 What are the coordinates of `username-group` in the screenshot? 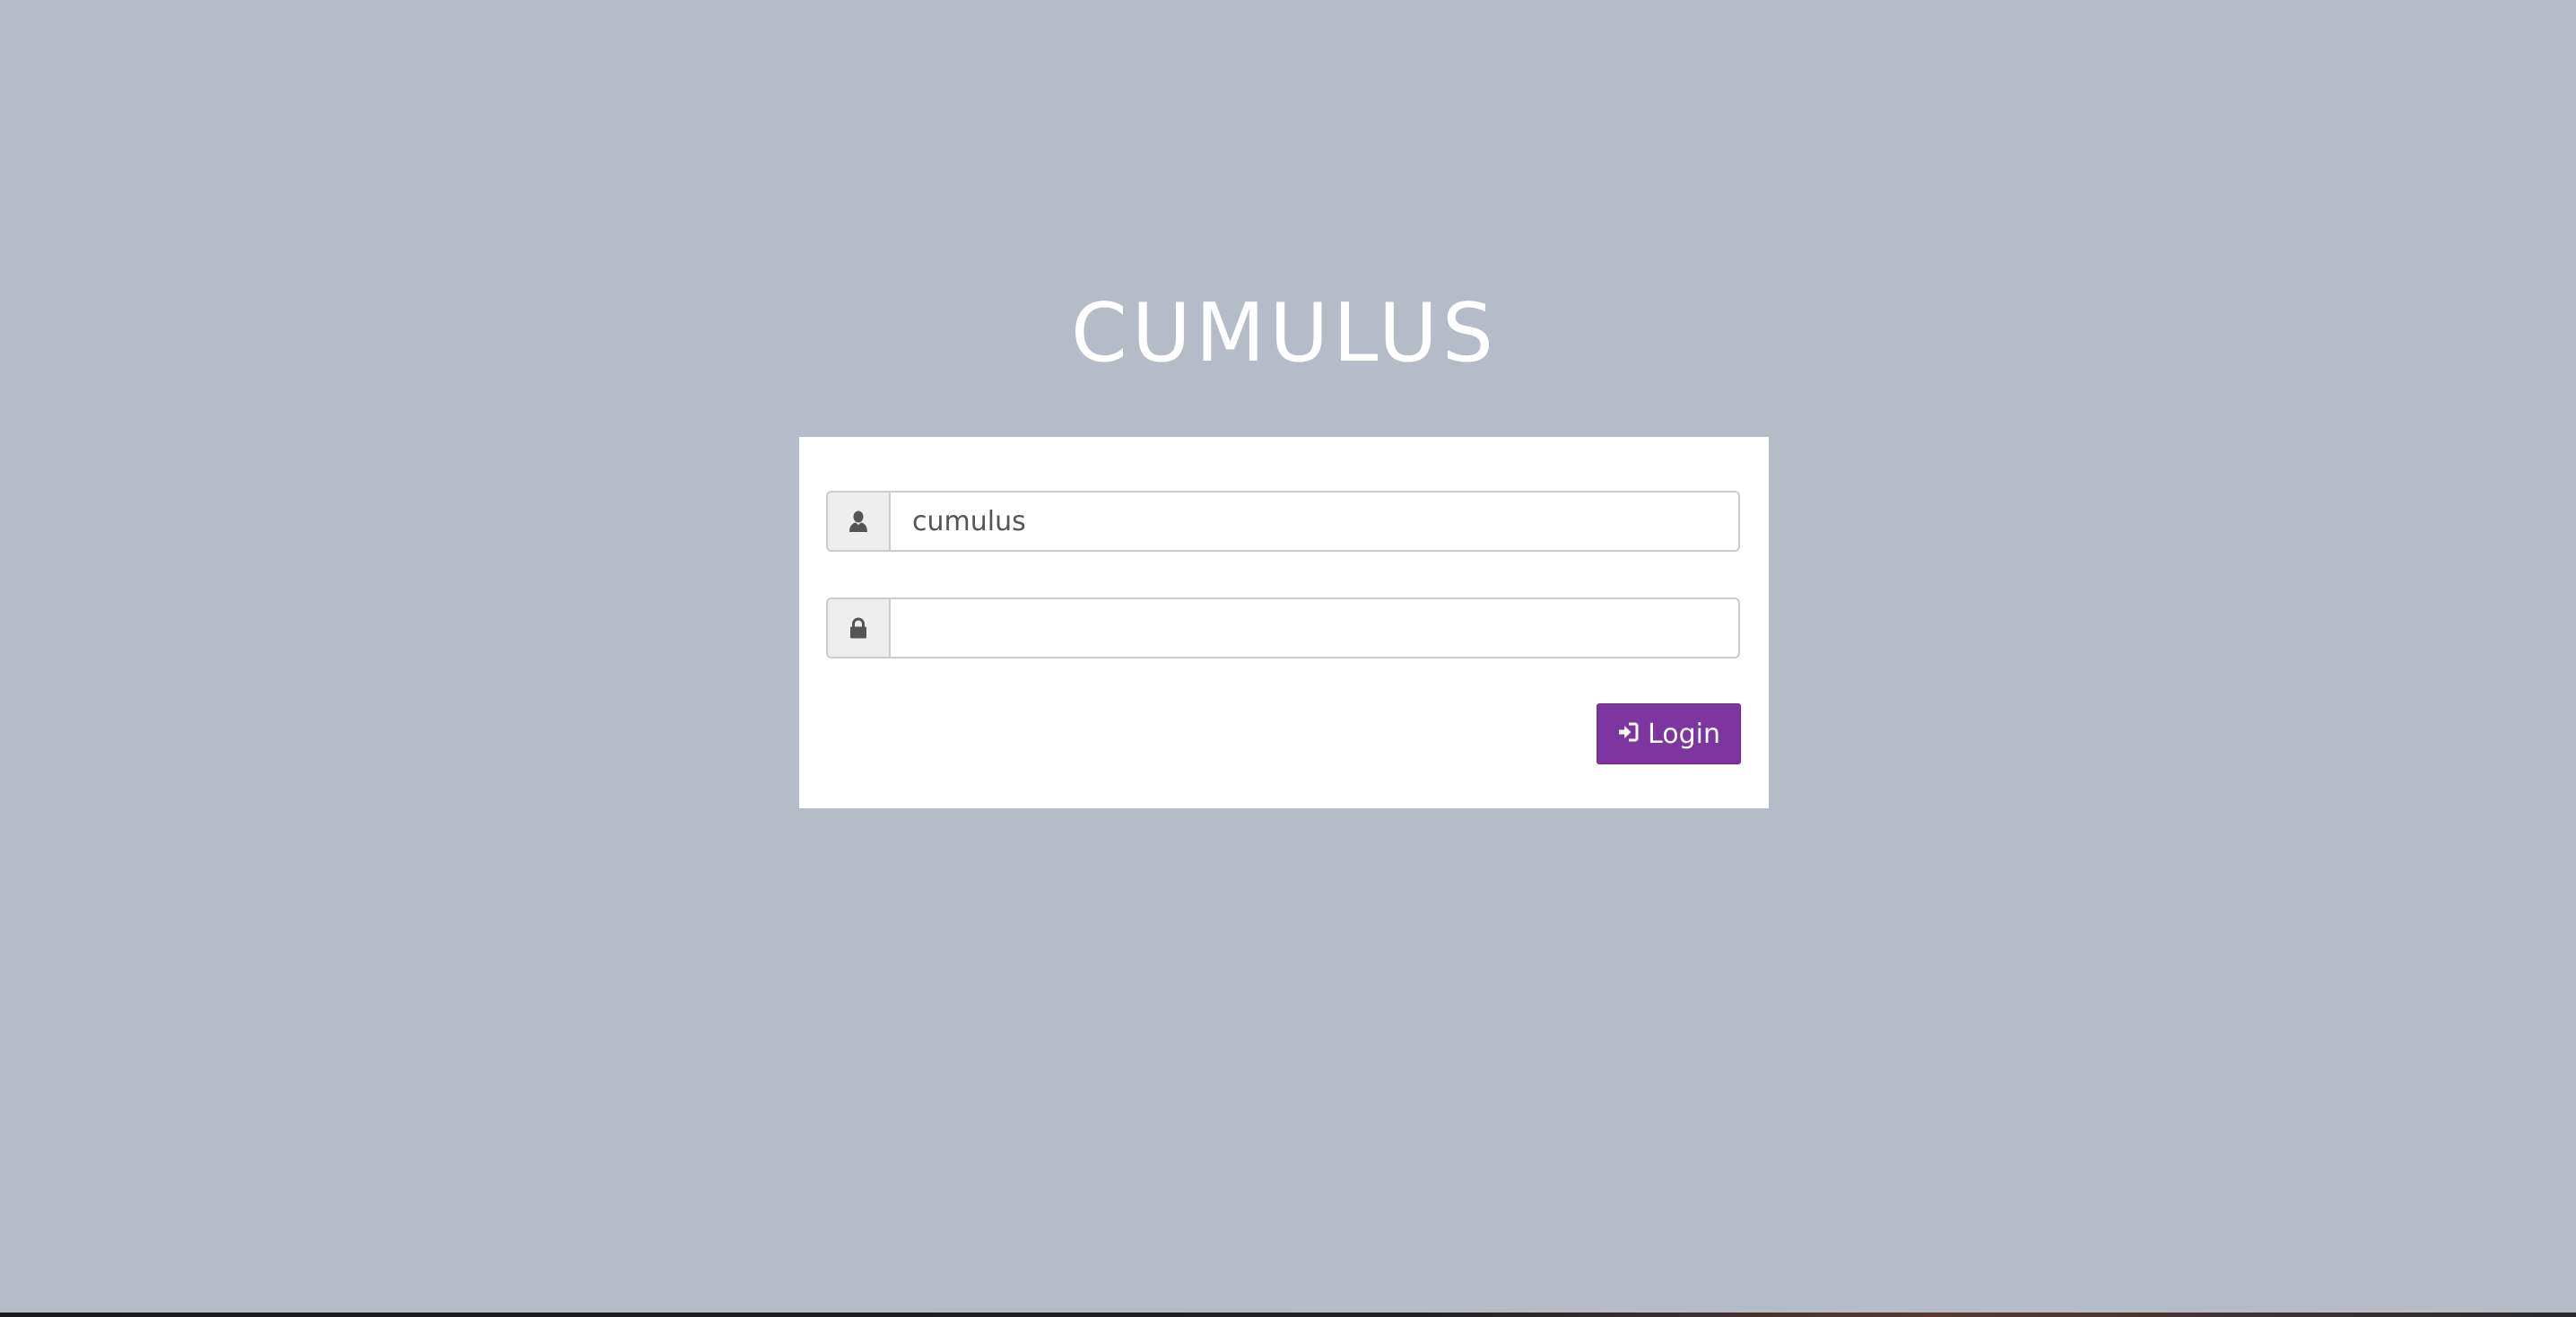 It's located at (1283, 521).